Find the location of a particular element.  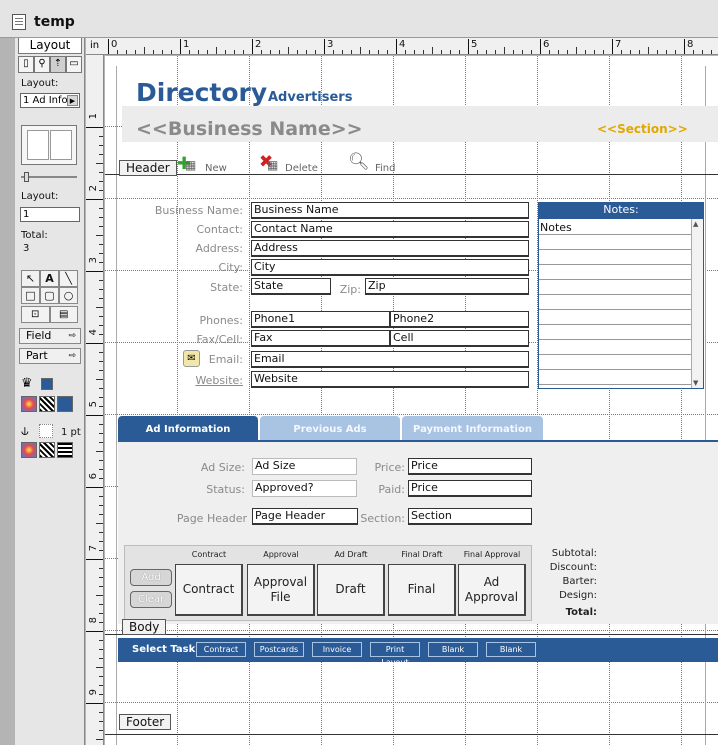

status-label: Status: is located at coordinates (225, 489).